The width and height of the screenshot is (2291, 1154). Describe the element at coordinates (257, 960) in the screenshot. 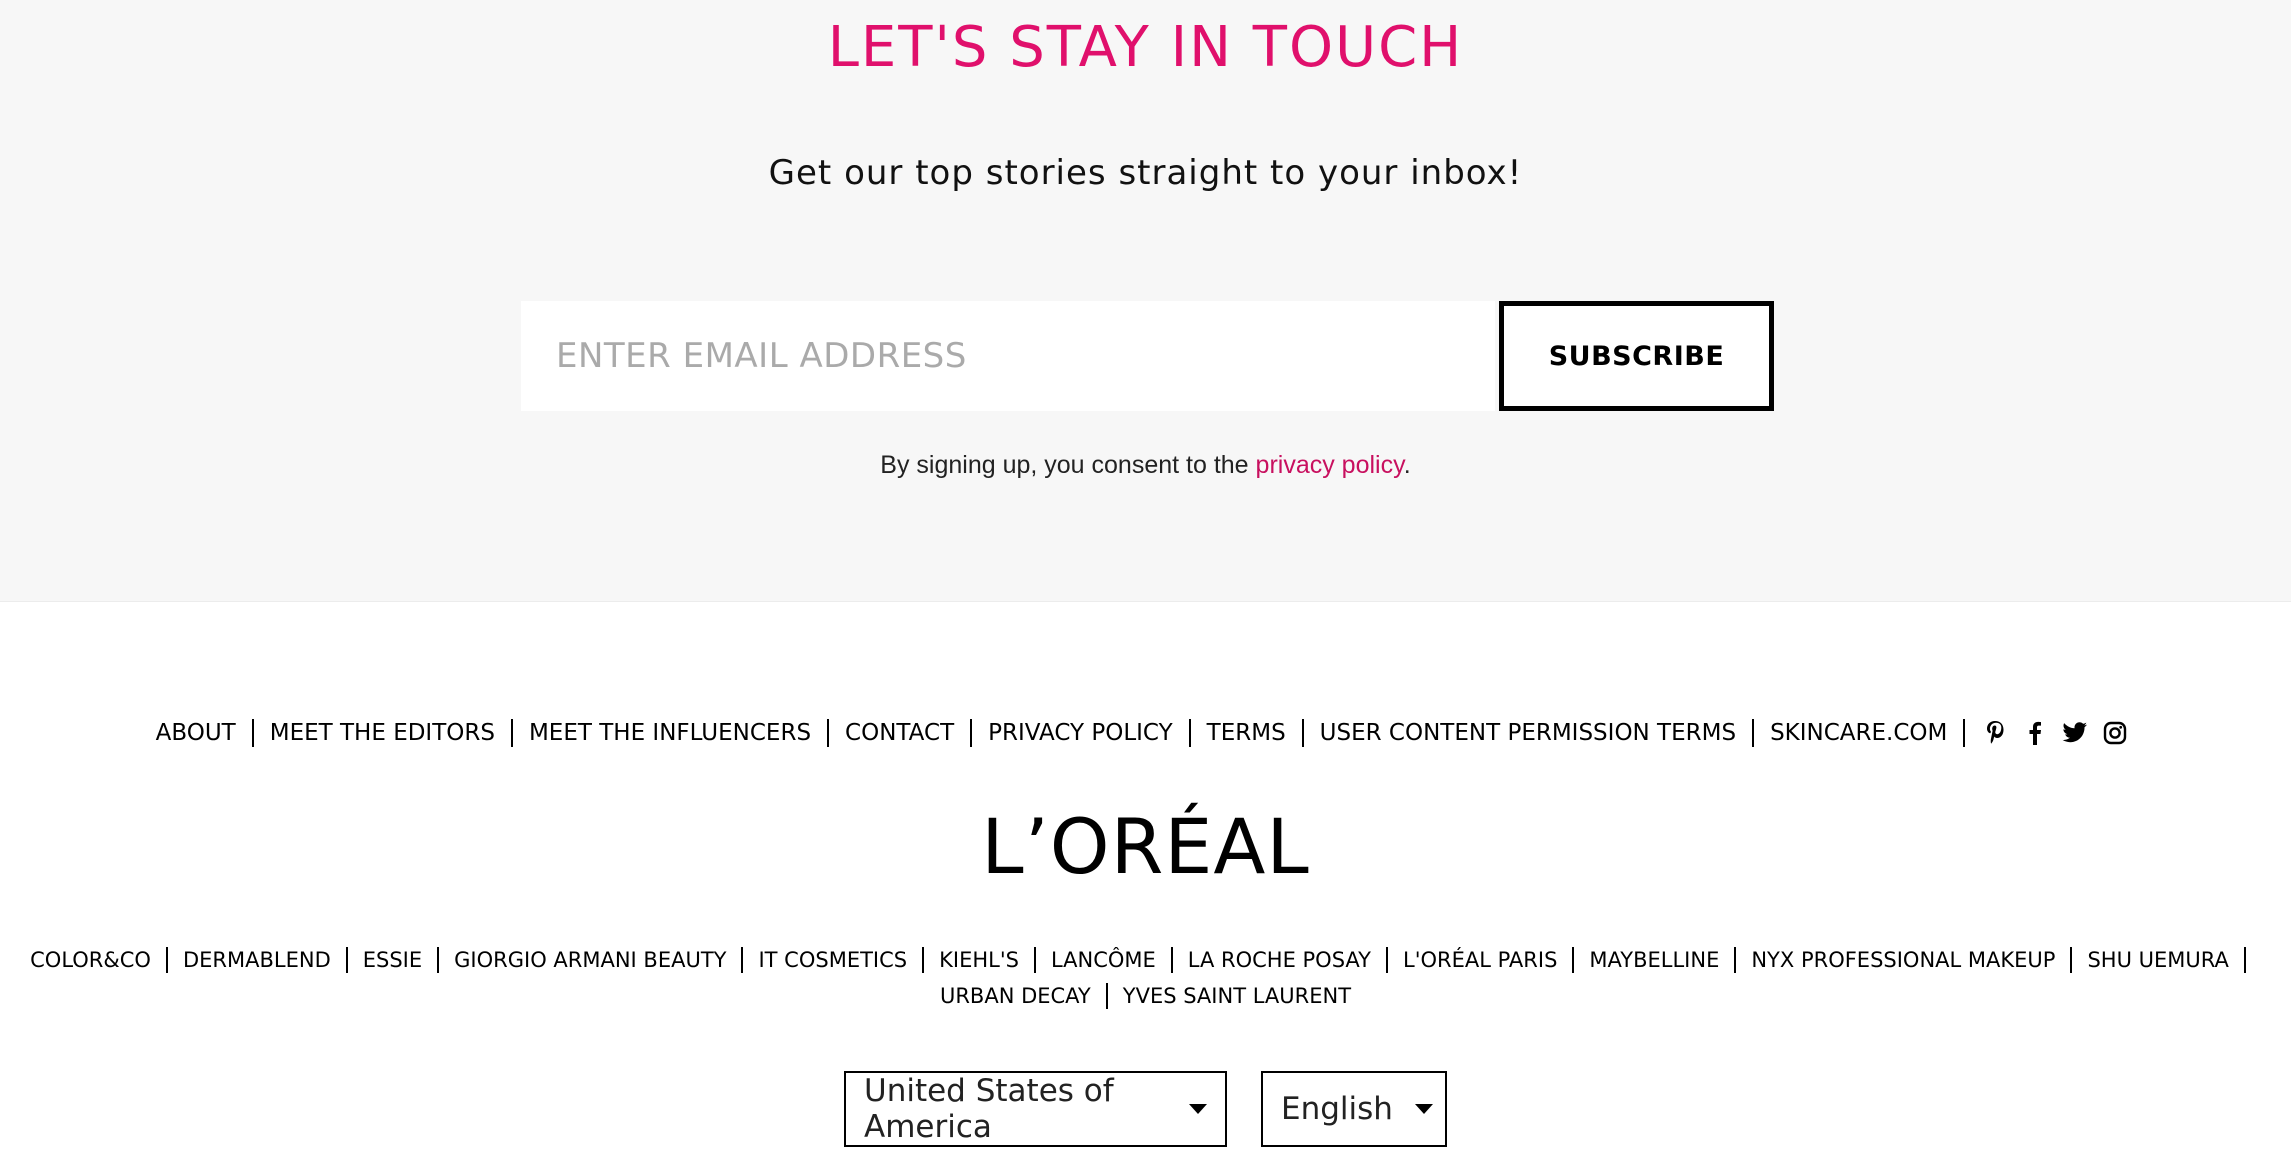

I see `brand-link-dermablend: DERMABLEND` at that location.